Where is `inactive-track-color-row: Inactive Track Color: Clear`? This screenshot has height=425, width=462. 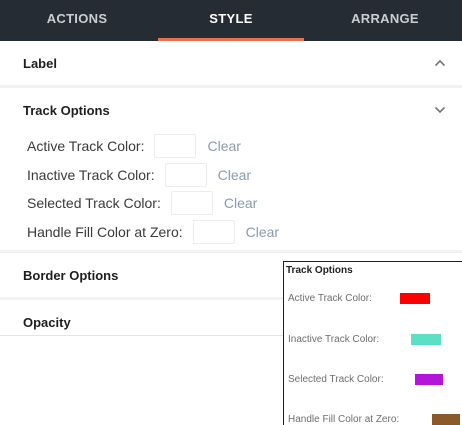
inactive-track-color-row: Inactive Track Color: Clear is located at coordinates (244, 175).